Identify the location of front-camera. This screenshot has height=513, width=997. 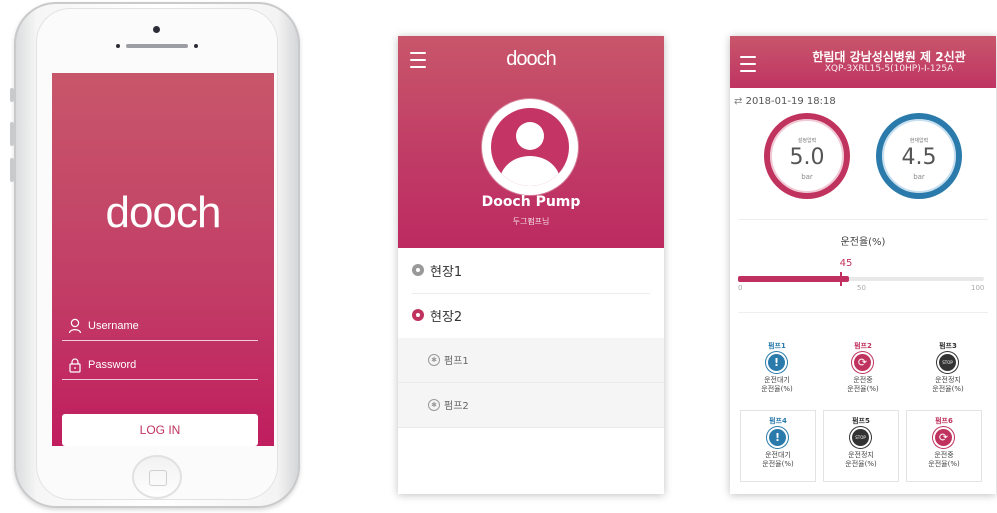
(156, 29).